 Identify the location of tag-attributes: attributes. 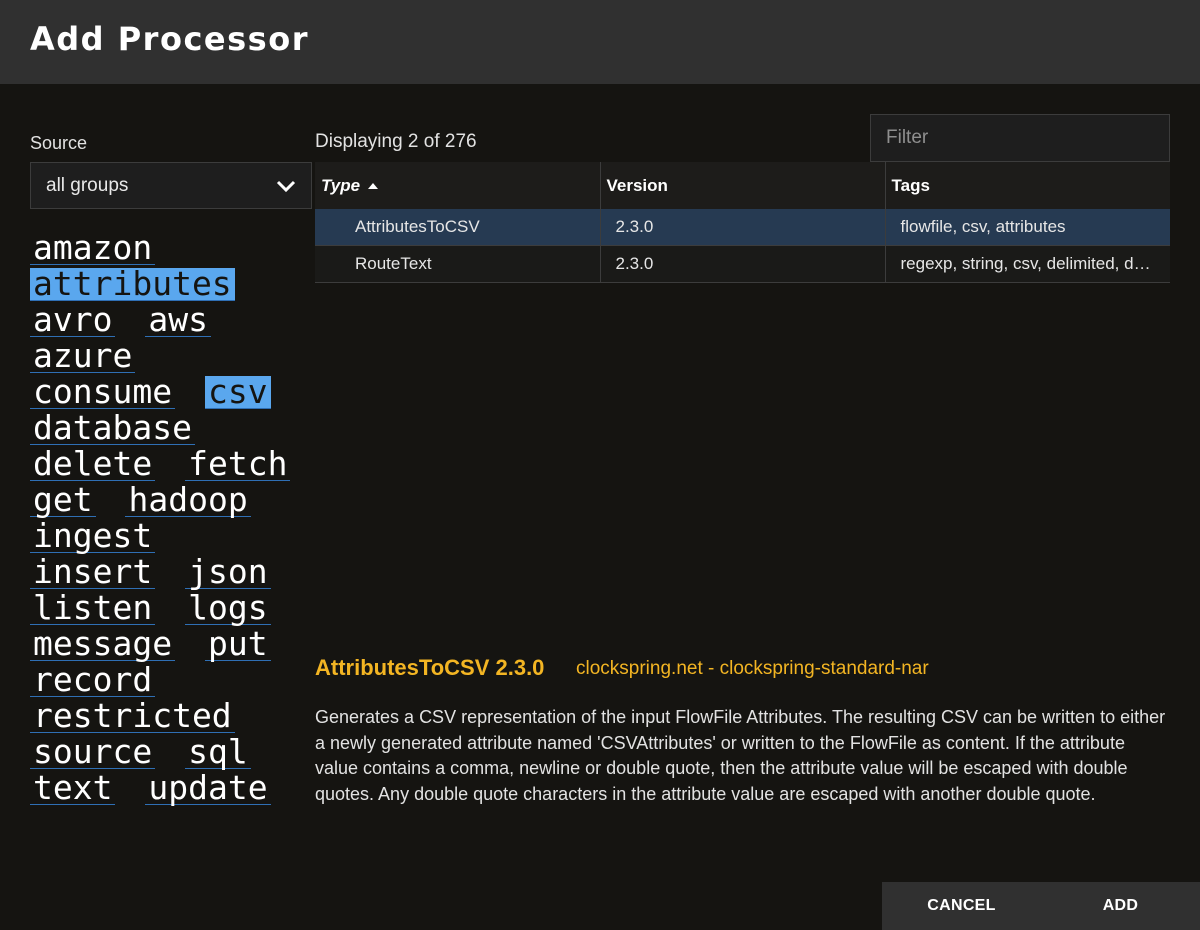
(132, 284).